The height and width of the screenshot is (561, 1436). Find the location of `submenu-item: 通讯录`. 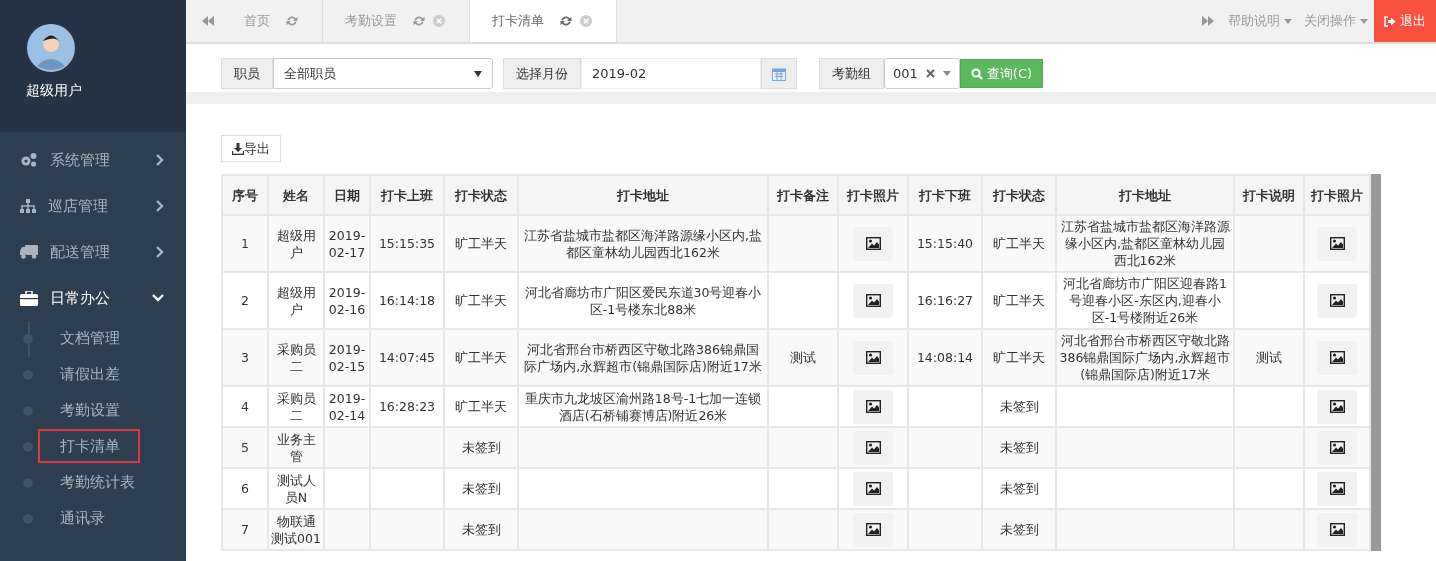

submenu-item: 通讯录 is located at coordinates (81, 518).